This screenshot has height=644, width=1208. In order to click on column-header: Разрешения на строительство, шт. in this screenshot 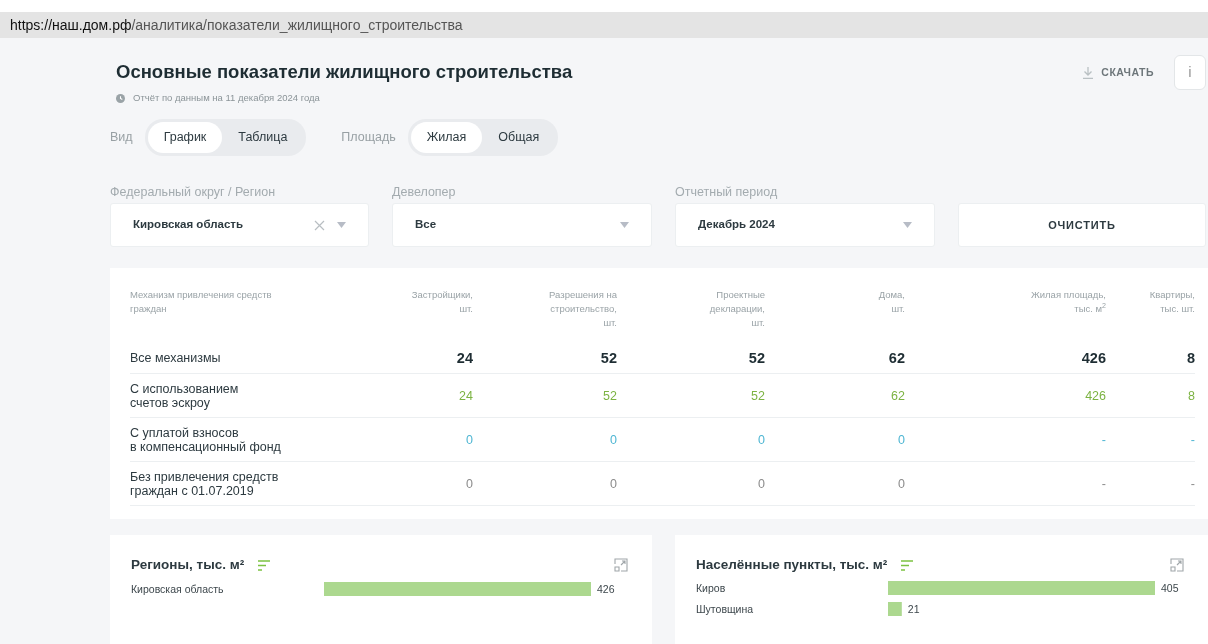, I will do `click(582, 309)`.